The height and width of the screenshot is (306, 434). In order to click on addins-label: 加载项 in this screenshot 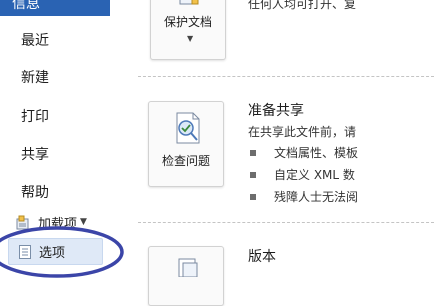, I will do `click(58, 224)`.